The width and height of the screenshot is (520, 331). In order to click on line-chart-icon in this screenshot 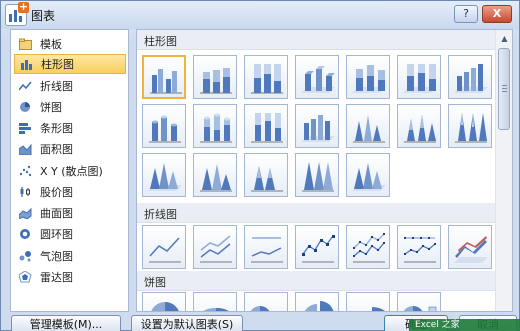, I will do `click(25, 86)`.